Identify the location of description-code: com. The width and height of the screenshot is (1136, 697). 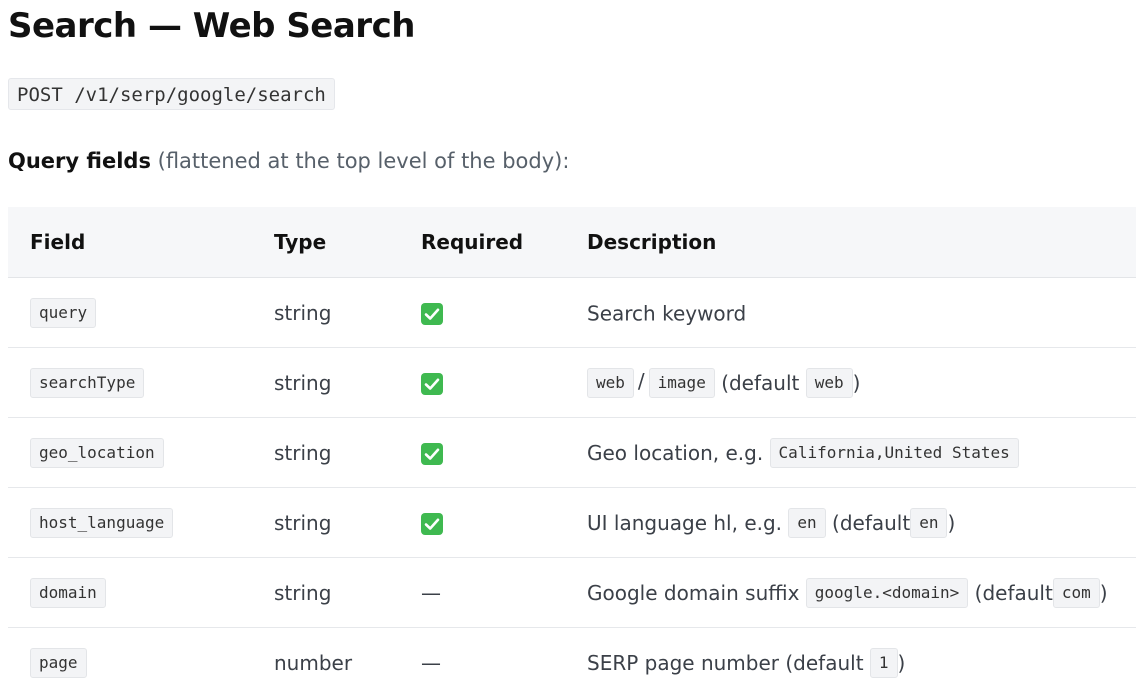
(1076, 593).